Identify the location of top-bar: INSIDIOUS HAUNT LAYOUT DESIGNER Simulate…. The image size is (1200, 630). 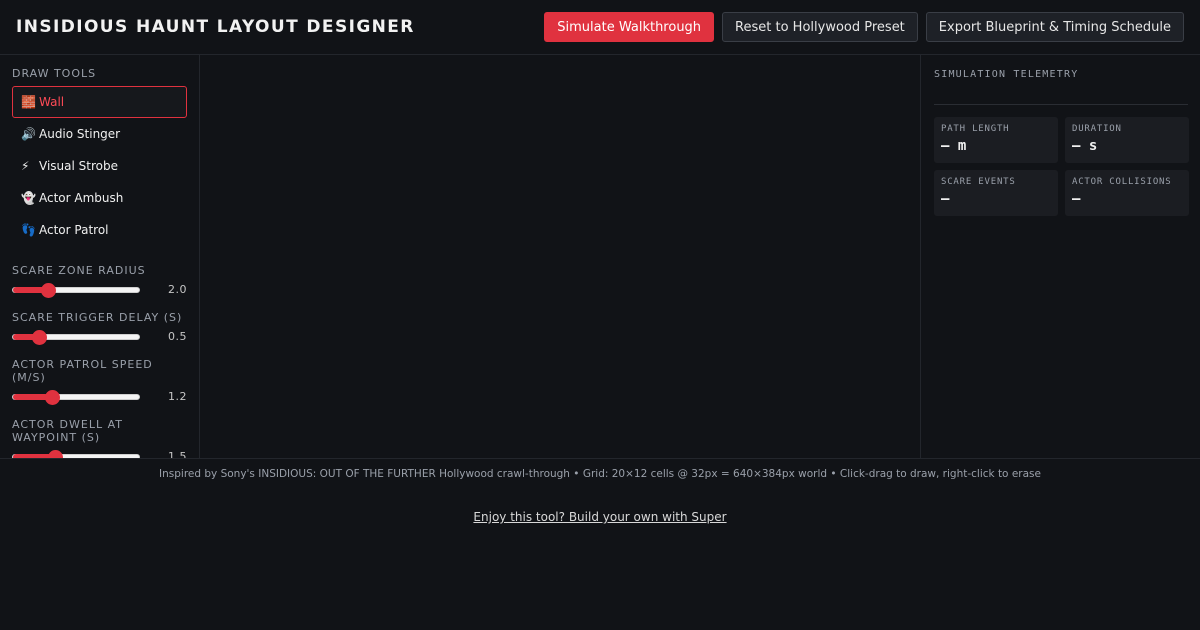
(600, 27).